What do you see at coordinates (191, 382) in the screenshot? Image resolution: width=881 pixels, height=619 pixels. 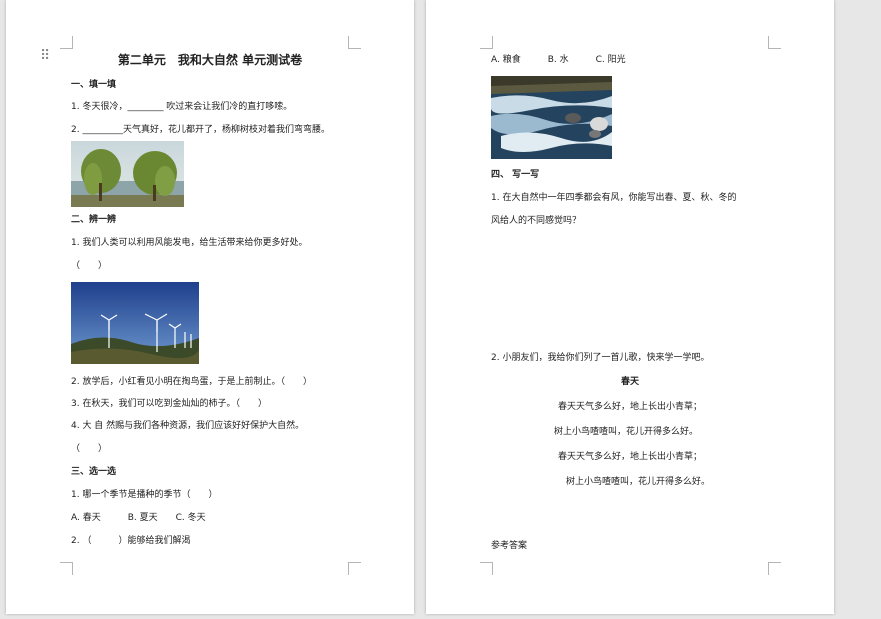 I see `question-2-2: 2. 放学后，小红看见小明在掏鸟蛋，于是上前制止。（ ）` at bounding box center [191, 382].